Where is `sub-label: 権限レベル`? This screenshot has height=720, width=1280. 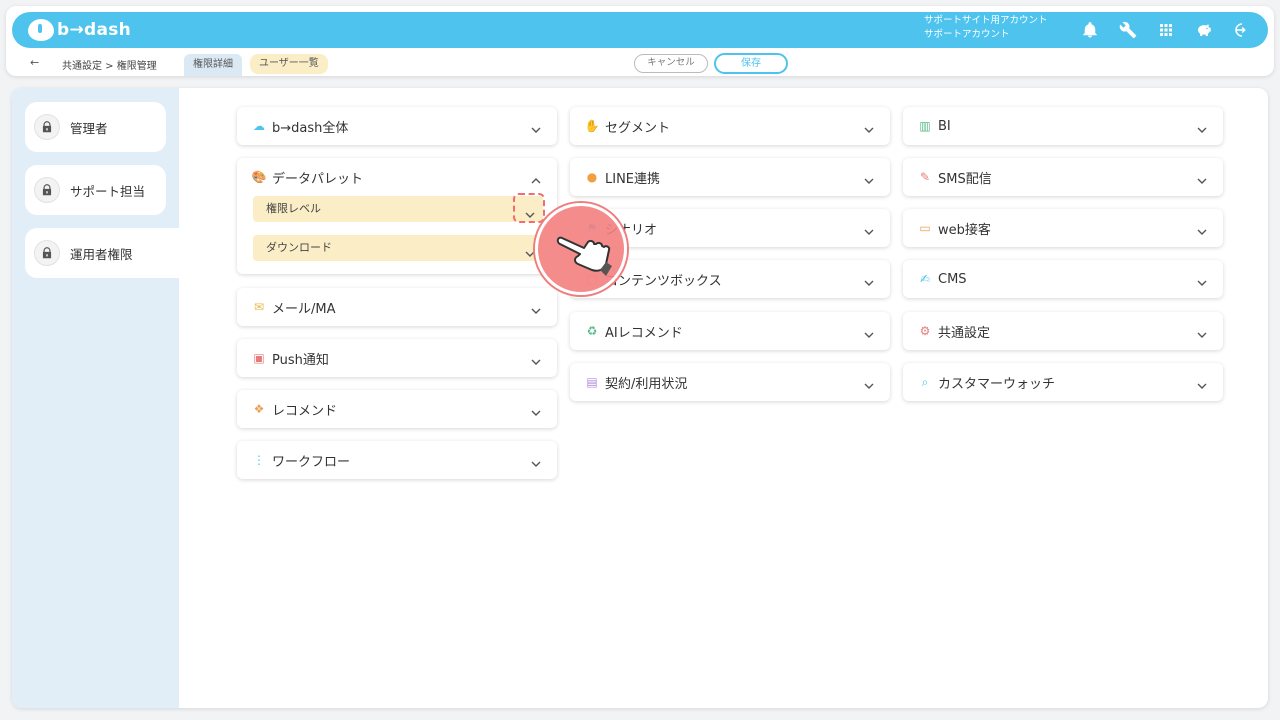 sub-label: 権限レベル is located at coordinates (293, 208).